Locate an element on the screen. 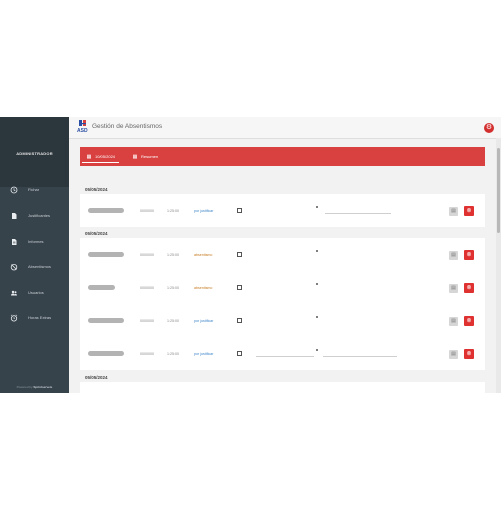  logo-text: ASD is located at coordinates (82, 131).